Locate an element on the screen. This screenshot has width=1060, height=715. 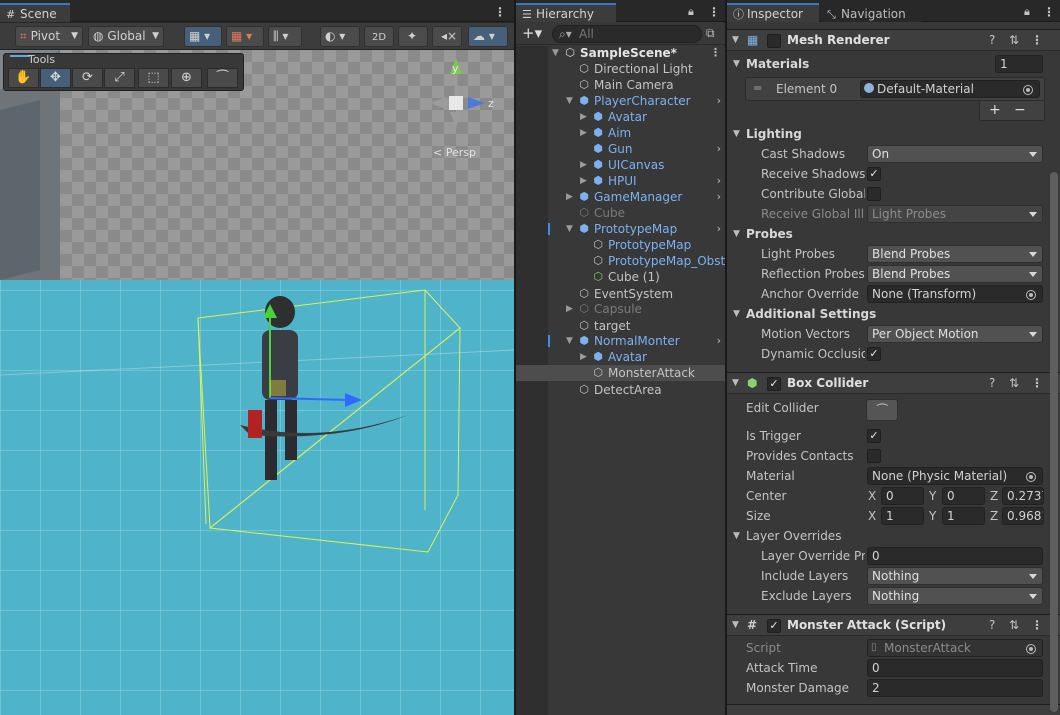
mode-2d-toggle: 2D is located at coordinates (379, 36).